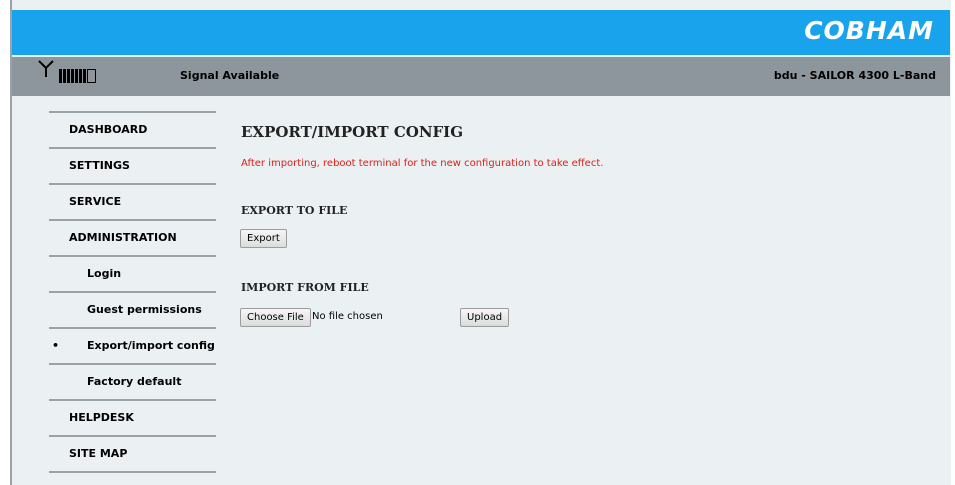 The image size is (955, 485). What do you see at coordinates (275, 317) in the screenshot?
I see `choose-file-button: Choose File` at bounding box center [275, 317].